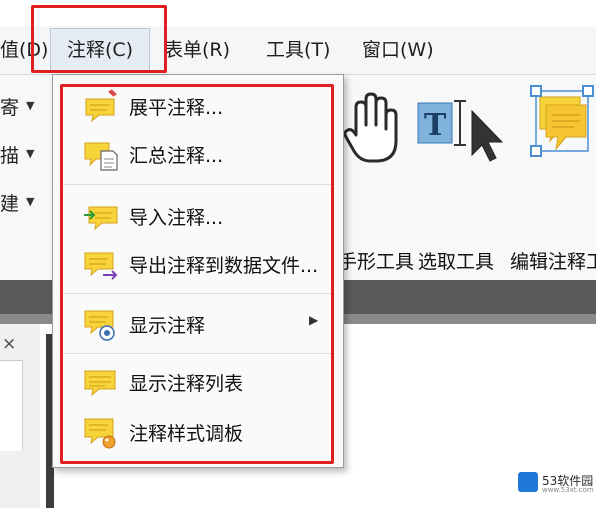 The image size is (596, 508). I want to click on edit-annotation-tool-button, so click(553, 176).